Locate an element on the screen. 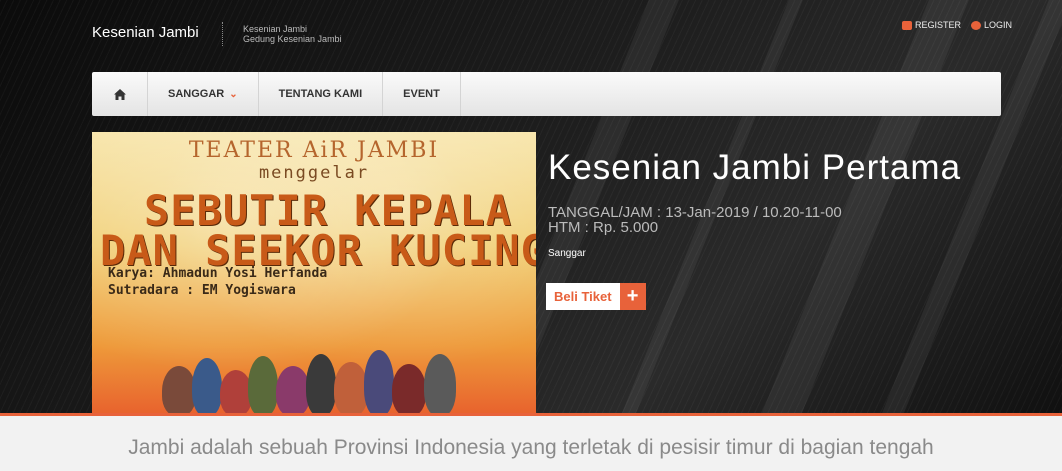 Image resolution: width=1062 pixels, height=471 pixels. nav-item-tentang-kami: TENTANG KAMI is located at coordinates (321, 94).